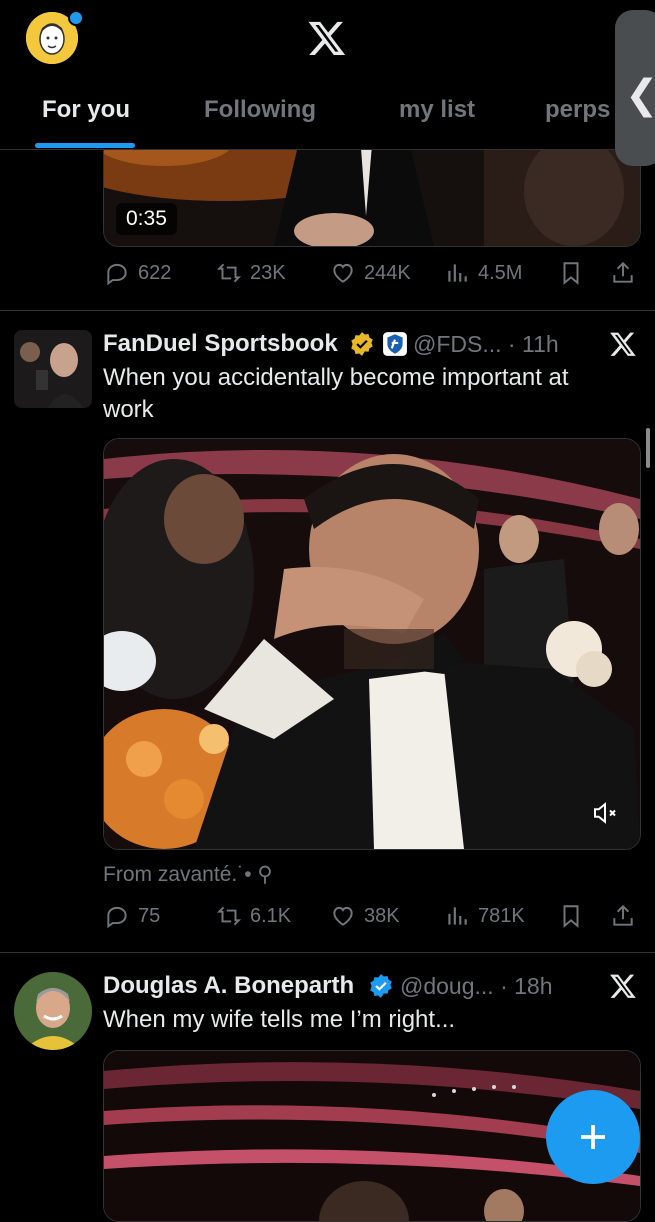 The width and height of the screenshot is (655, 1222). Describe the element at coordinates (500, 272) in the screenshot. I see `view-count: 4.5M` at that location.